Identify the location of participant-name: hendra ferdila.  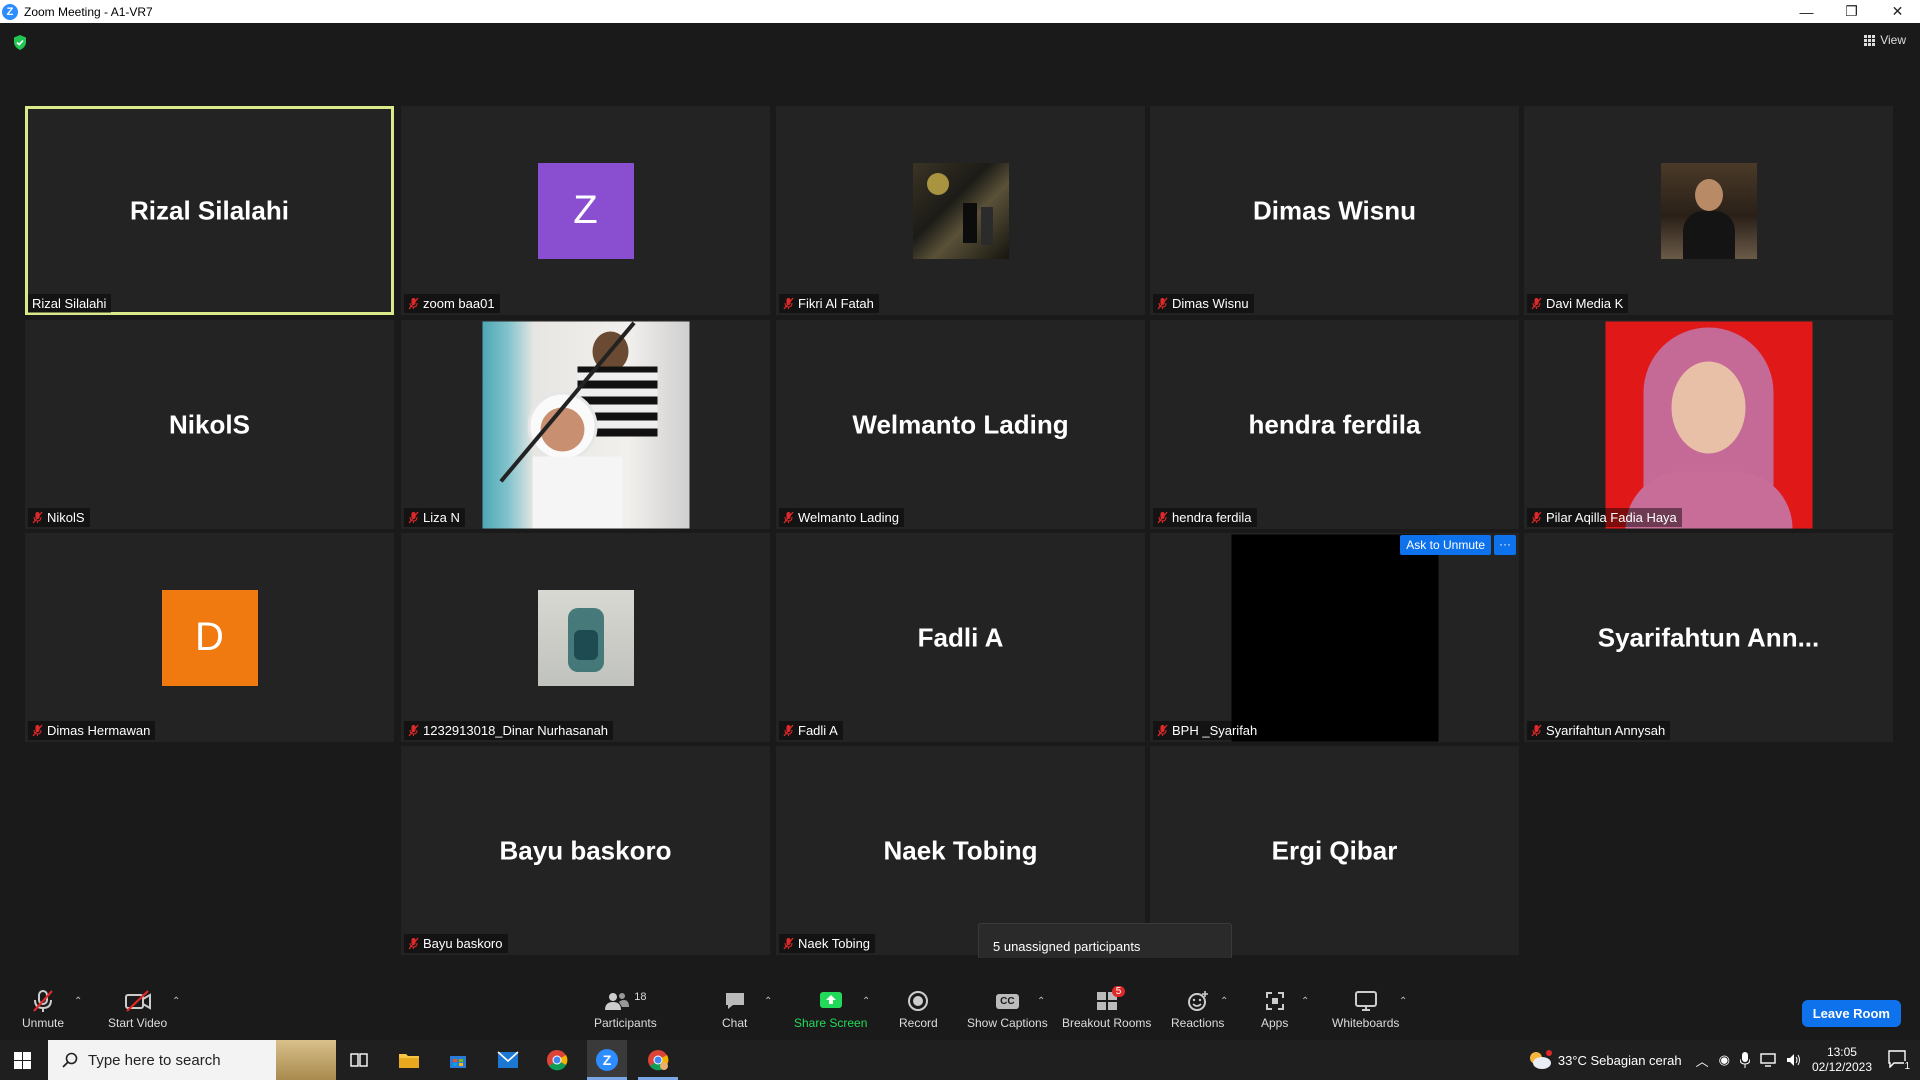
(1212, 517).